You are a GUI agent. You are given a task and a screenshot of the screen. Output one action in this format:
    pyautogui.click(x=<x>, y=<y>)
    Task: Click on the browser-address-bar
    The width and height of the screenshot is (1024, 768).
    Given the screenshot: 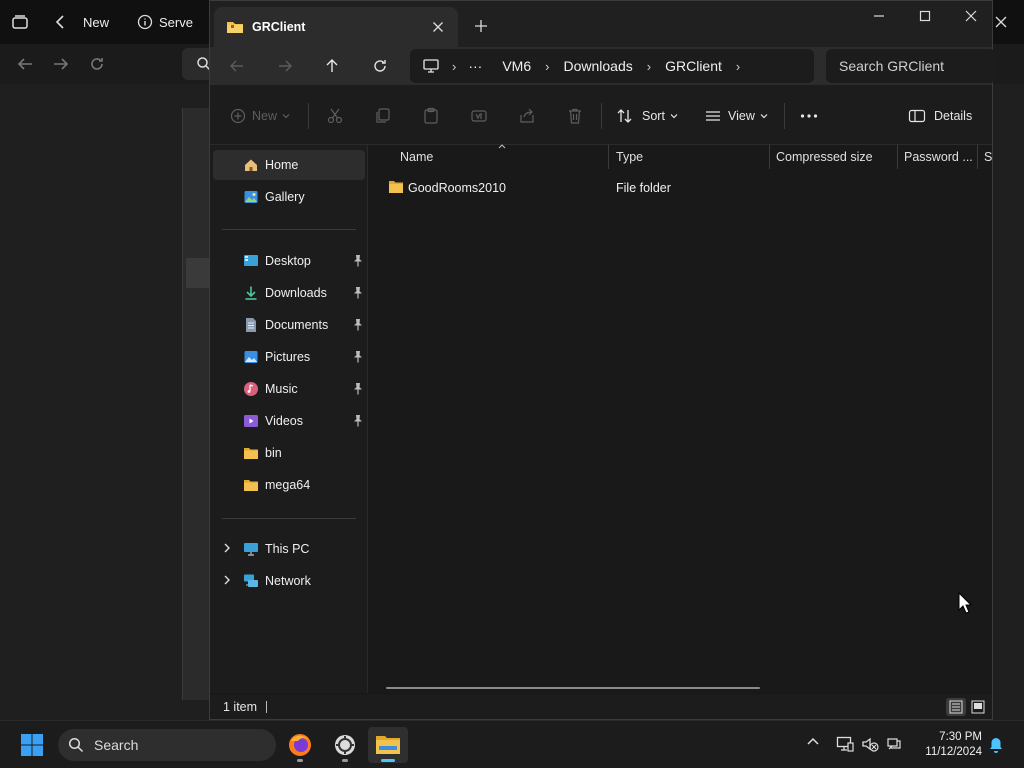 What is the action you would take?
    pyautogui.click(x=197, y=64)
    